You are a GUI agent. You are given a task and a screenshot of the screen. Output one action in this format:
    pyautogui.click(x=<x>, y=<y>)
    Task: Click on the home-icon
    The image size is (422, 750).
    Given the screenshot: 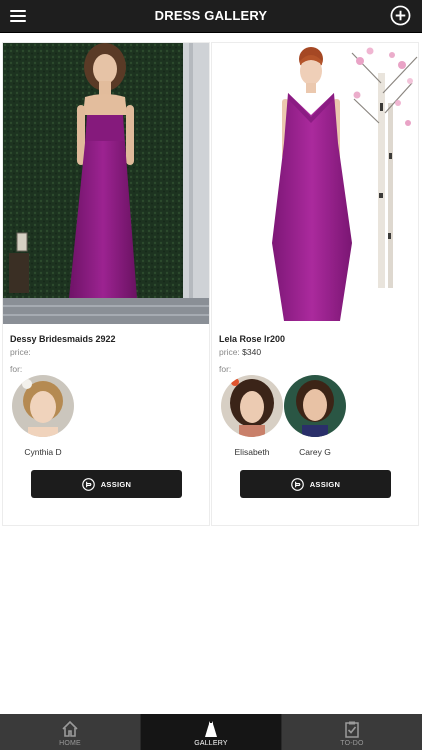 What is the action you would take?
    pyautogui.click(x=70, y=728)
    